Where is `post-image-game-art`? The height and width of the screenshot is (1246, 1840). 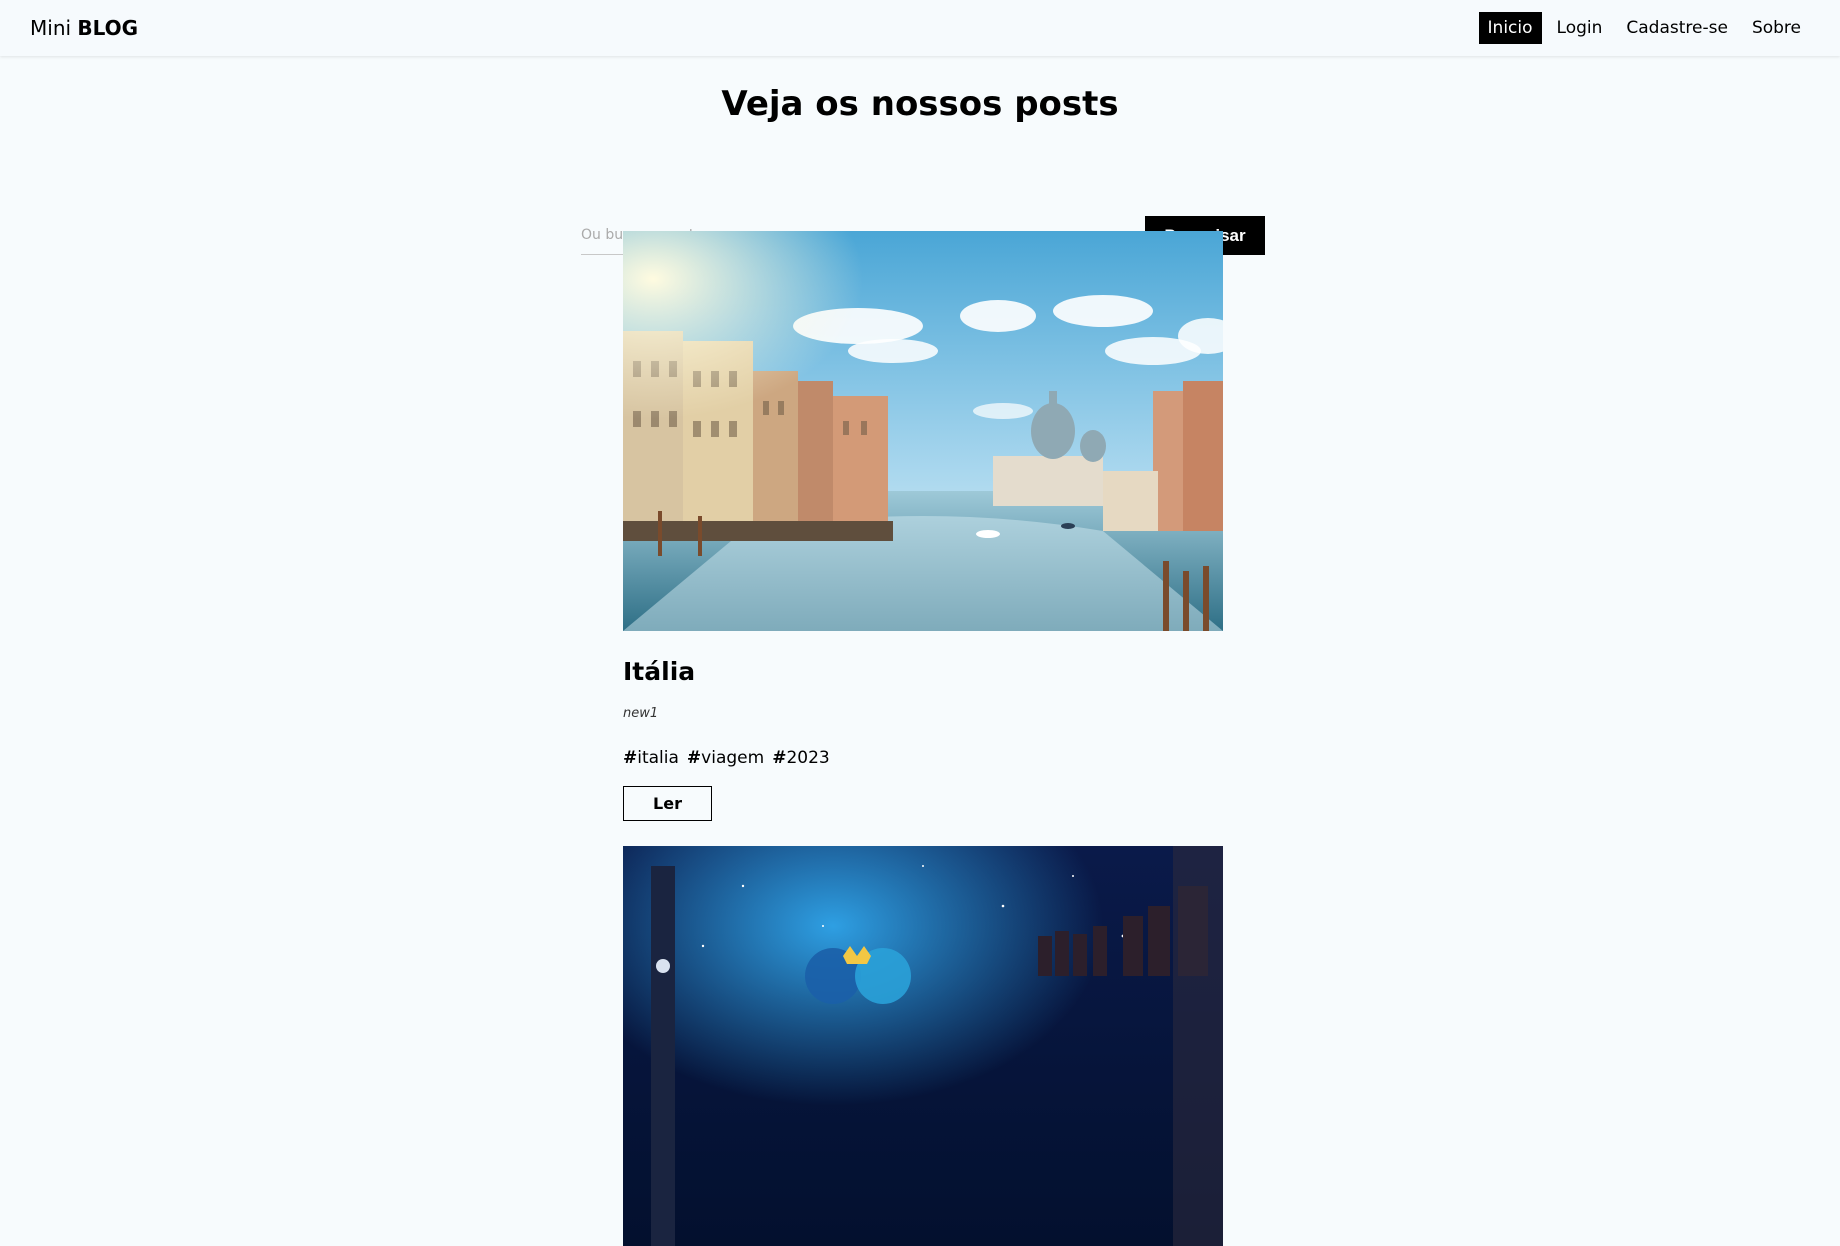
post-image-game-art is located at coordinates (923, 1046).